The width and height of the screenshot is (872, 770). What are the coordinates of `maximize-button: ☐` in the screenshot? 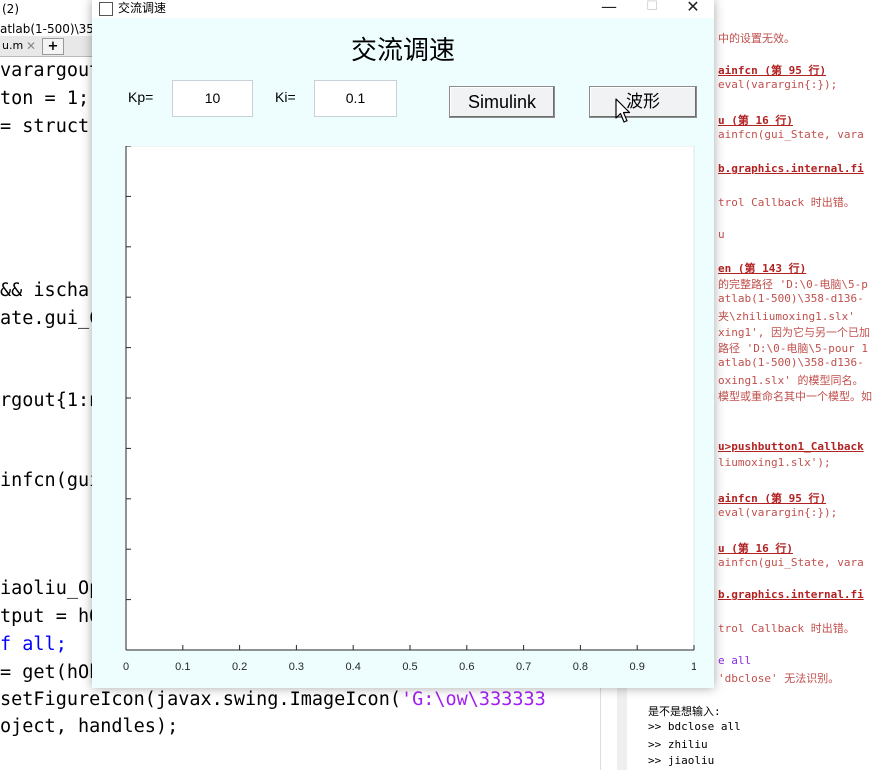 It's located at (652, 8).